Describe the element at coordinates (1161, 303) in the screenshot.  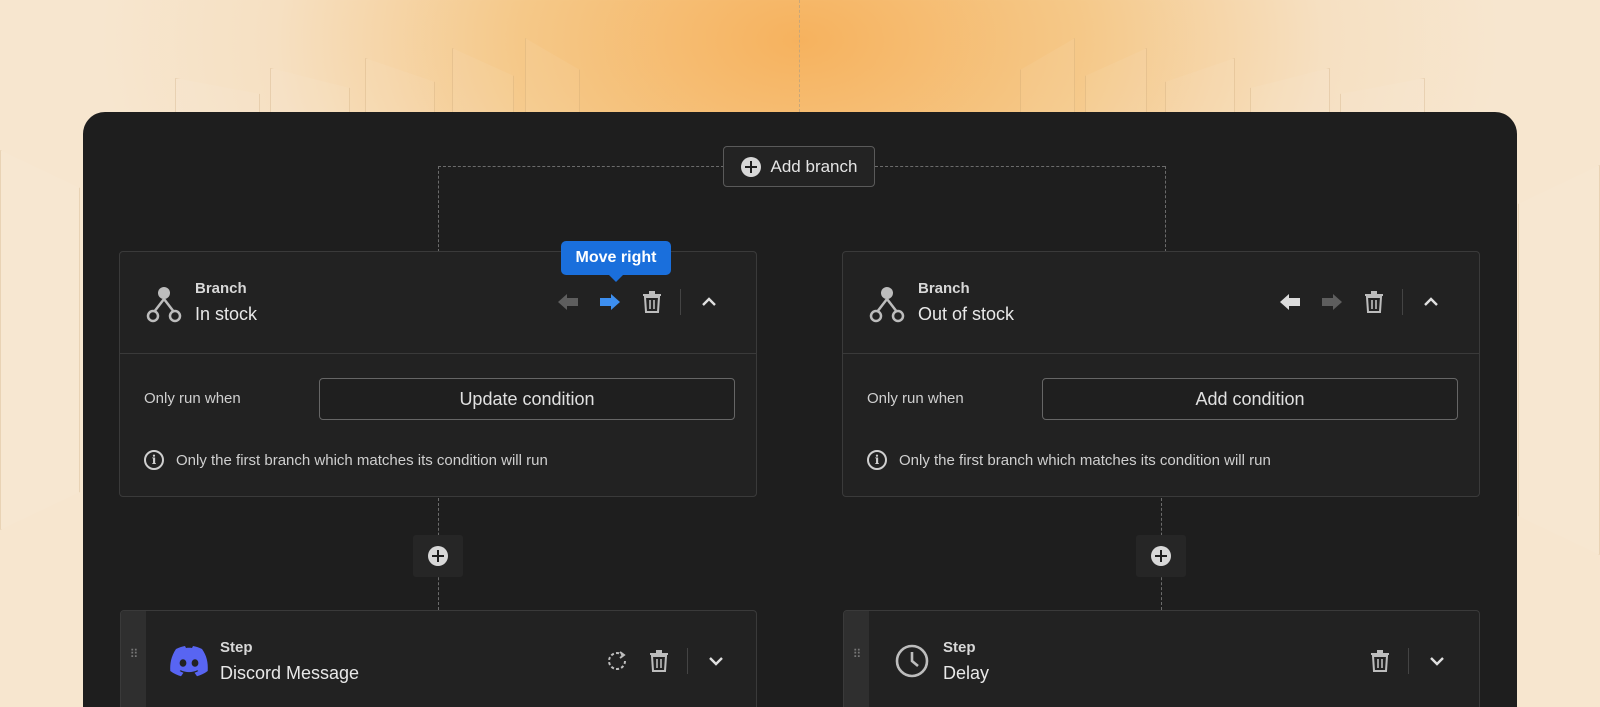
I see `branch-header: Branch Out of stock` at that location.